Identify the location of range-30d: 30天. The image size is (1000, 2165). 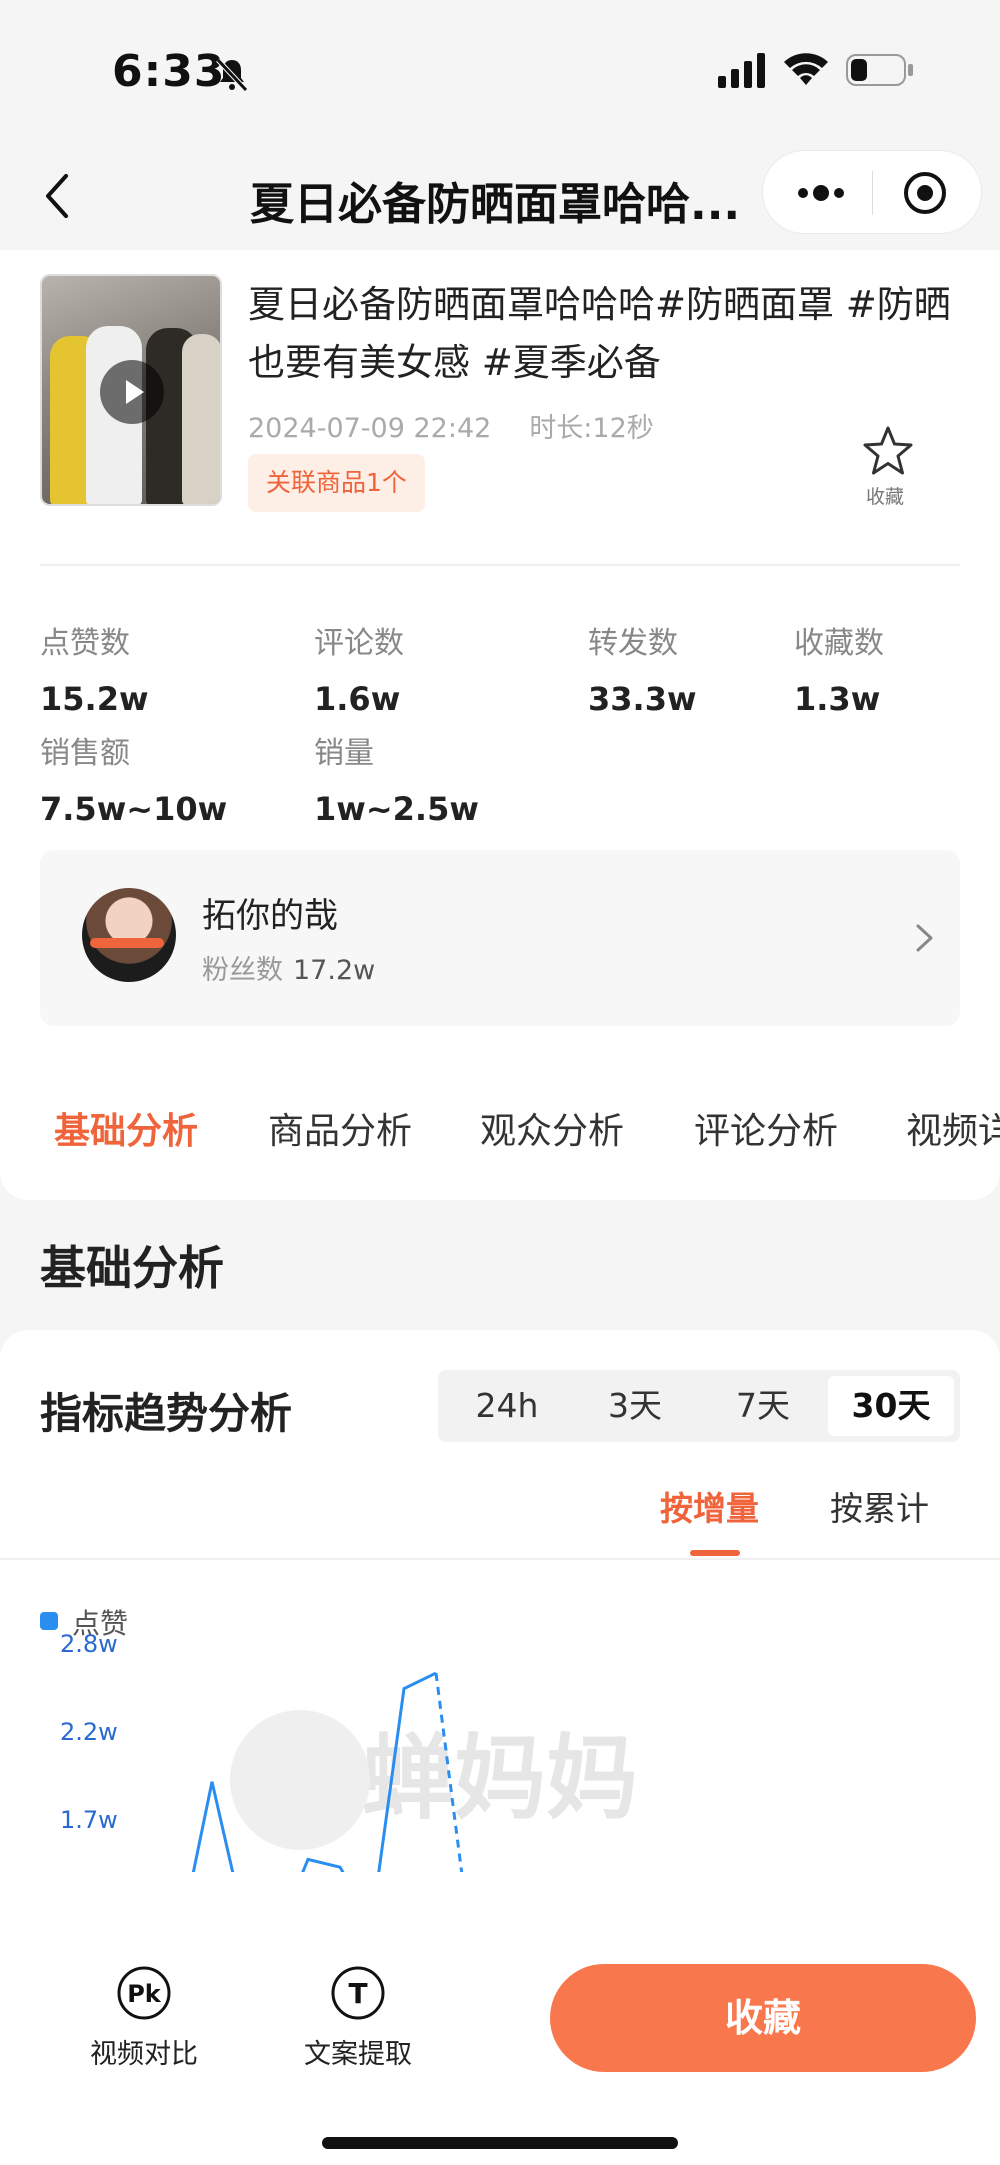
(891, 1406).